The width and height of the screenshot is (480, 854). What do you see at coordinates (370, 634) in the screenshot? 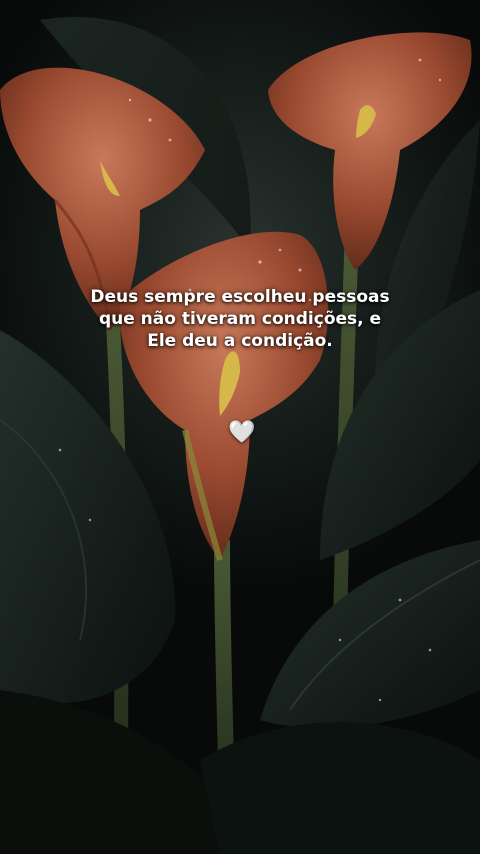
I see `leaf-front-right-lower` at bounding box center [370, 634].